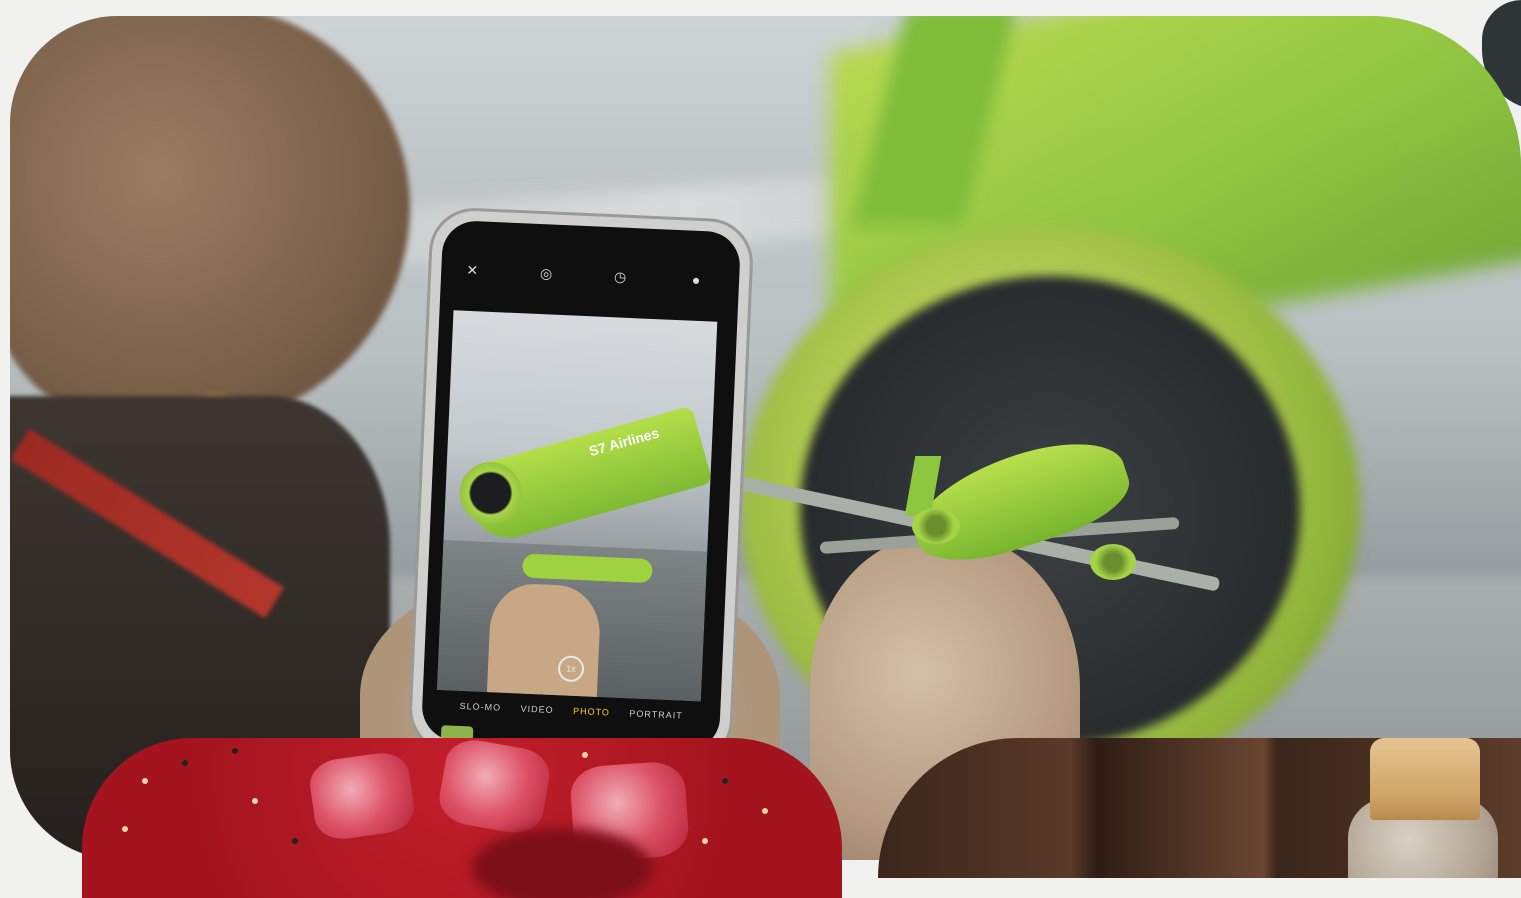  I want to click on timer-icon: ◷, so click(620, 276).